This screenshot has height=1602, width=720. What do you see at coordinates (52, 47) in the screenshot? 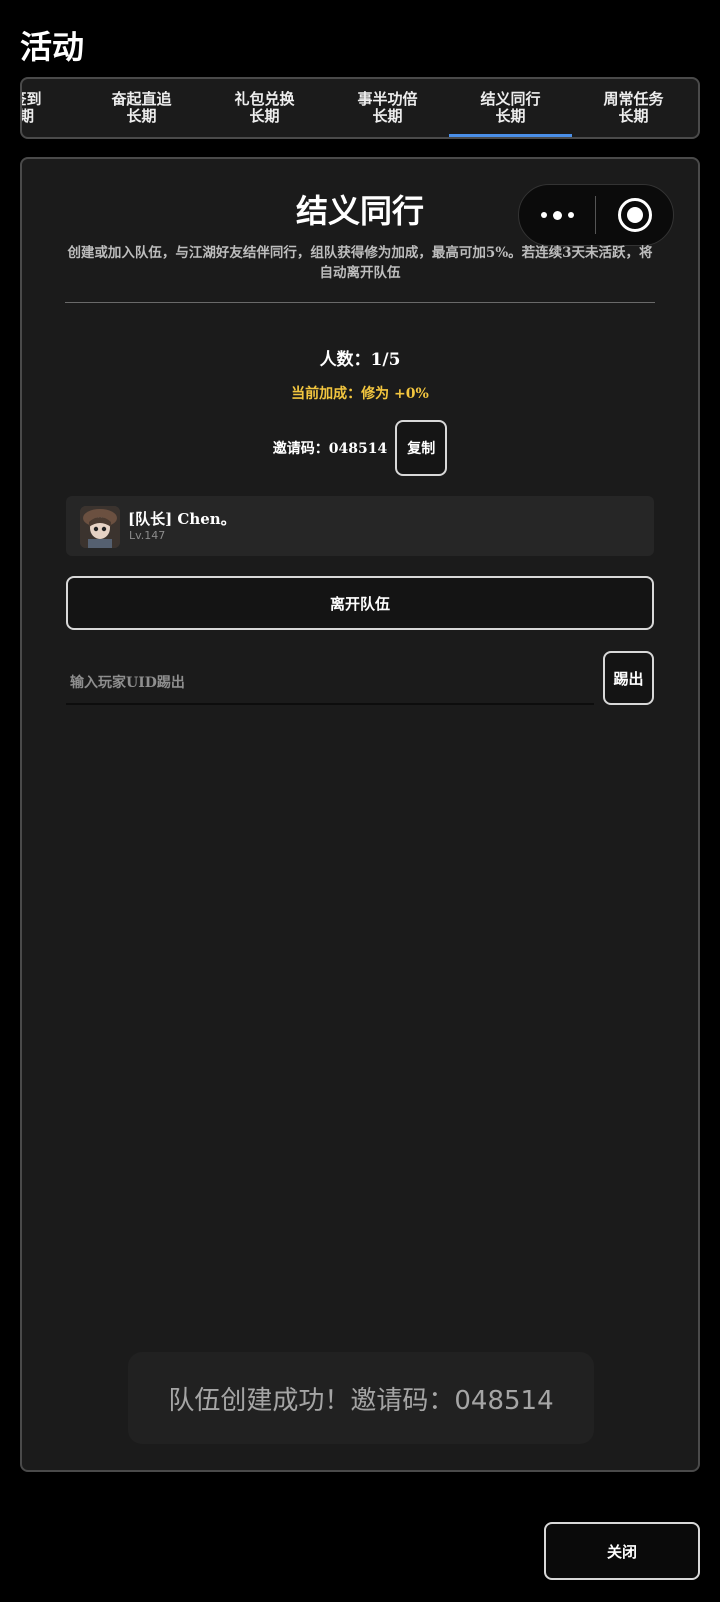
I see `page-title: 活动` at bounding box center [52, 47].